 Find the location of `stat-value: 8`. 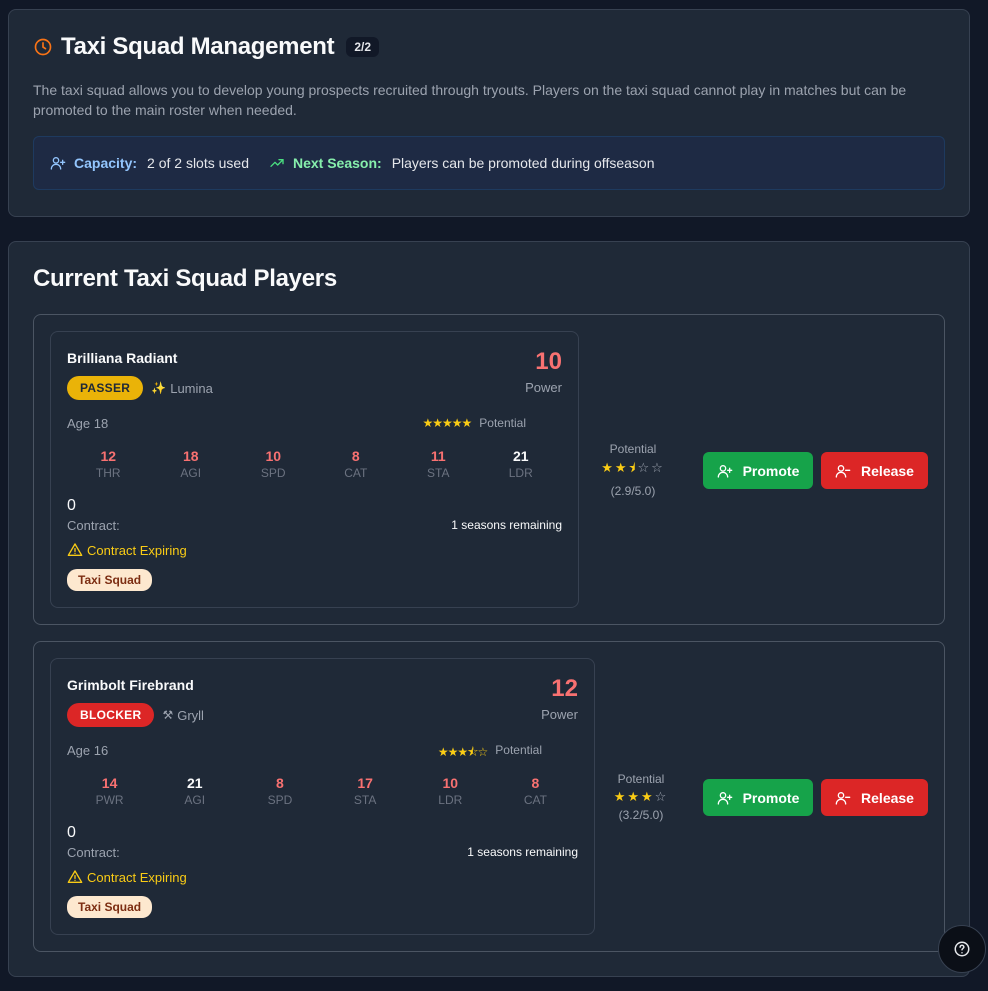

stat-value: 8 is located at coordinates (355, 456).